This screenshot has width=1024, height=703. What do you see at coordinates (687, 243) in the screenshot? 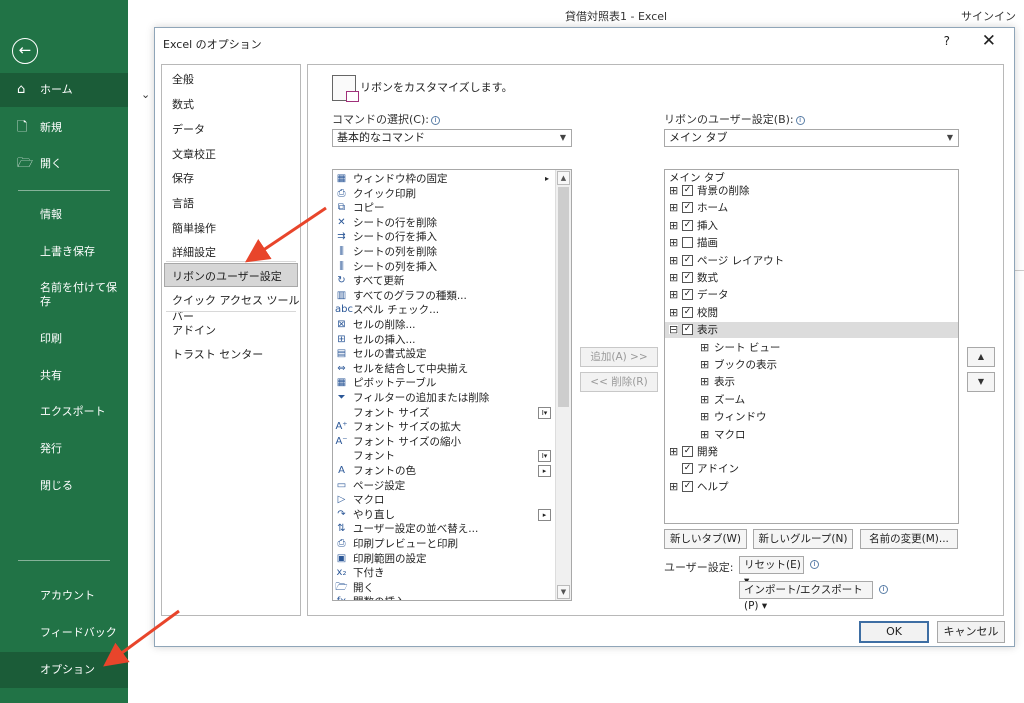
I see `checkbox-unchecked` at bounding box center [687, 243].